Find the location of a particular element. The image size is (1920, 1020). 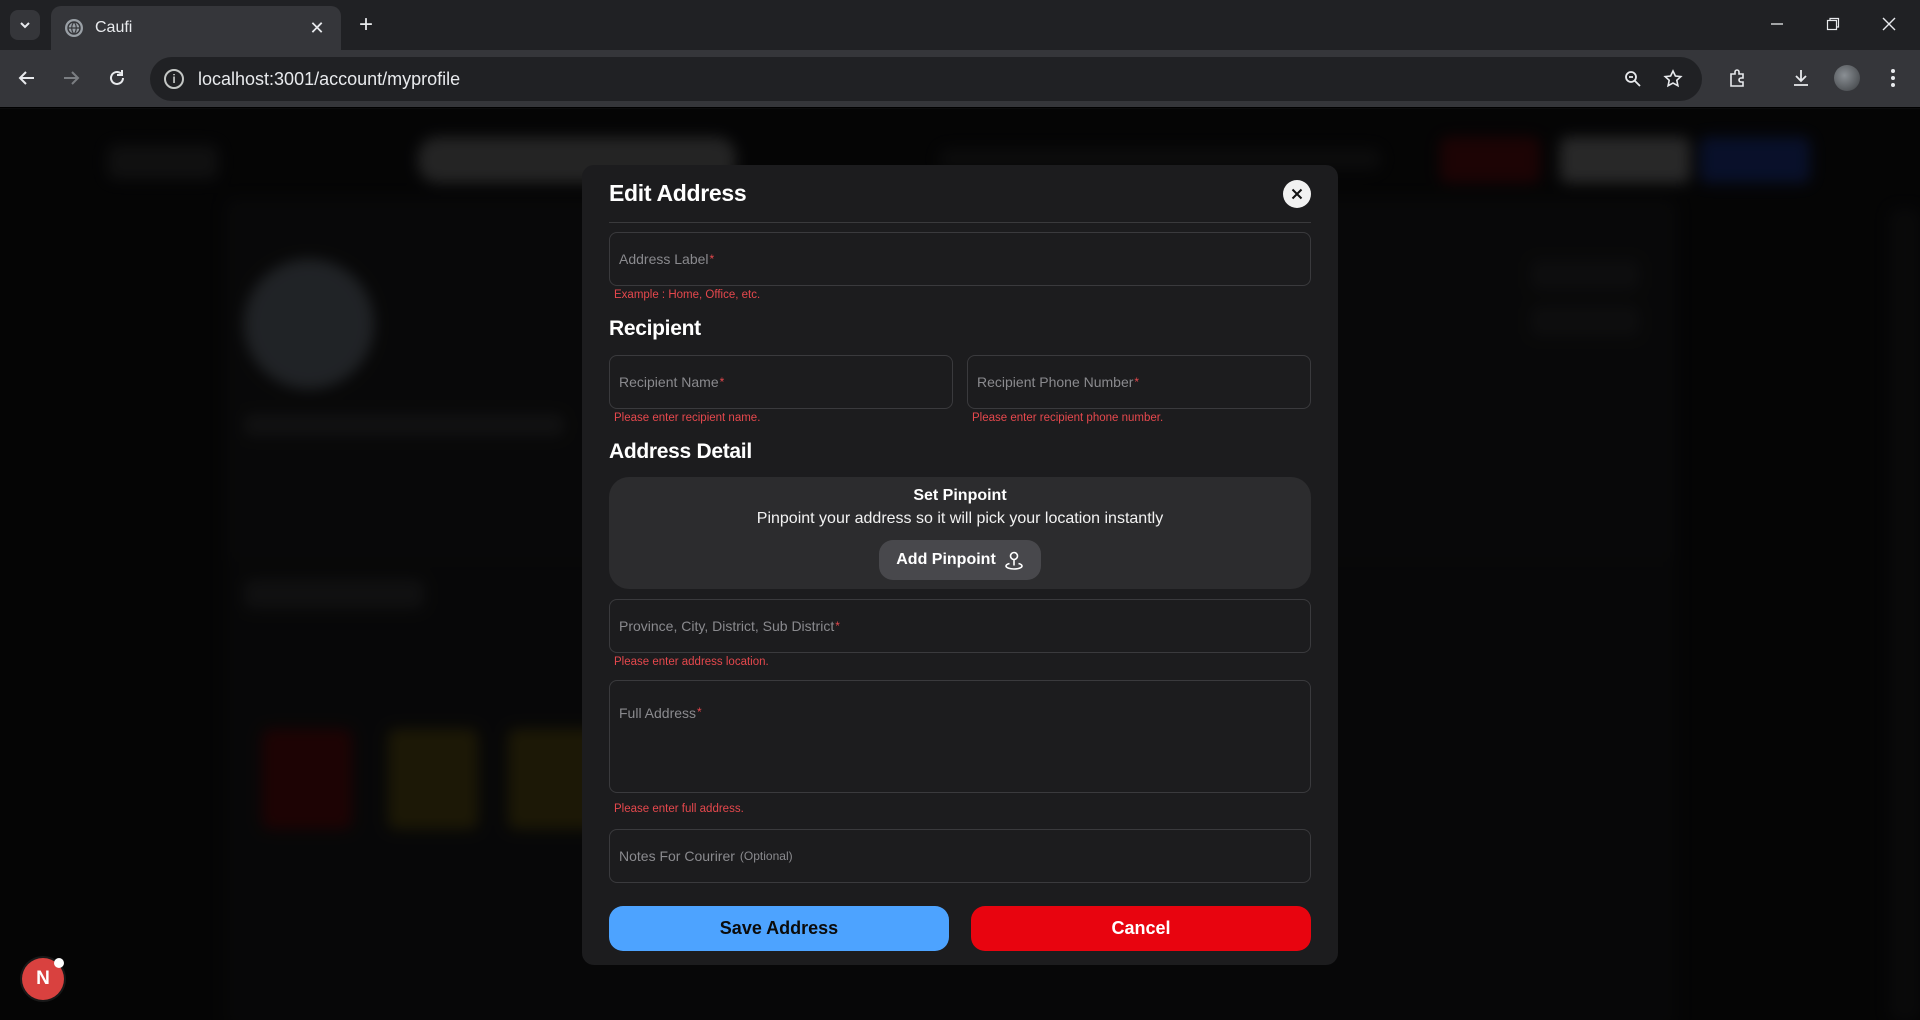

chevron-down-icon is located at coordinates (25, 25).